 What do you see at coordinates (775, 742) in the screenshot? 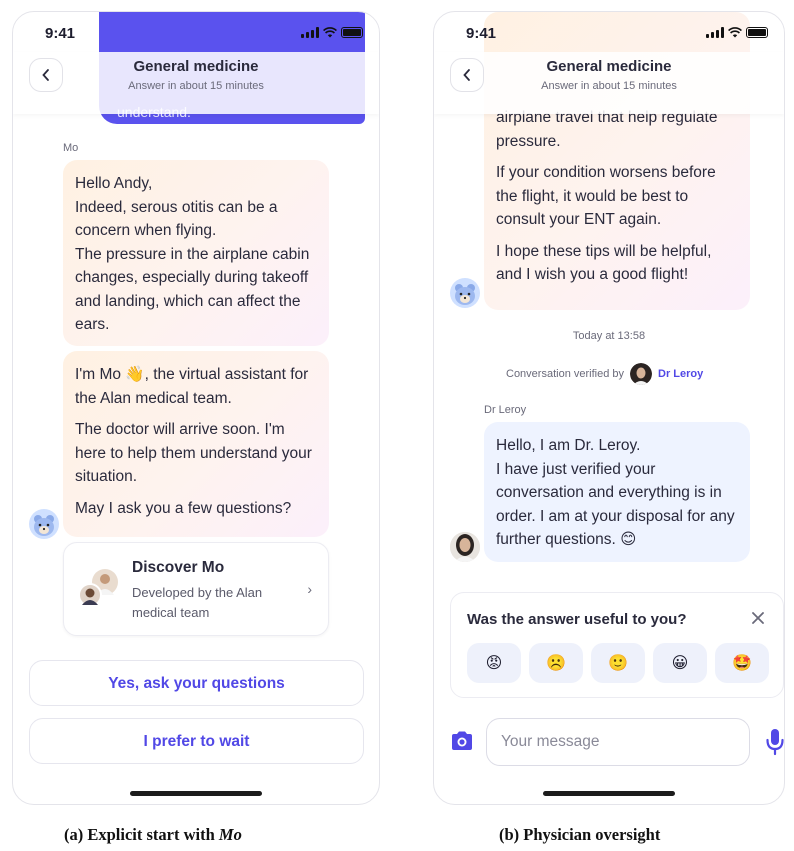
I see `microphone-icon` at bounding box center [775, 742].